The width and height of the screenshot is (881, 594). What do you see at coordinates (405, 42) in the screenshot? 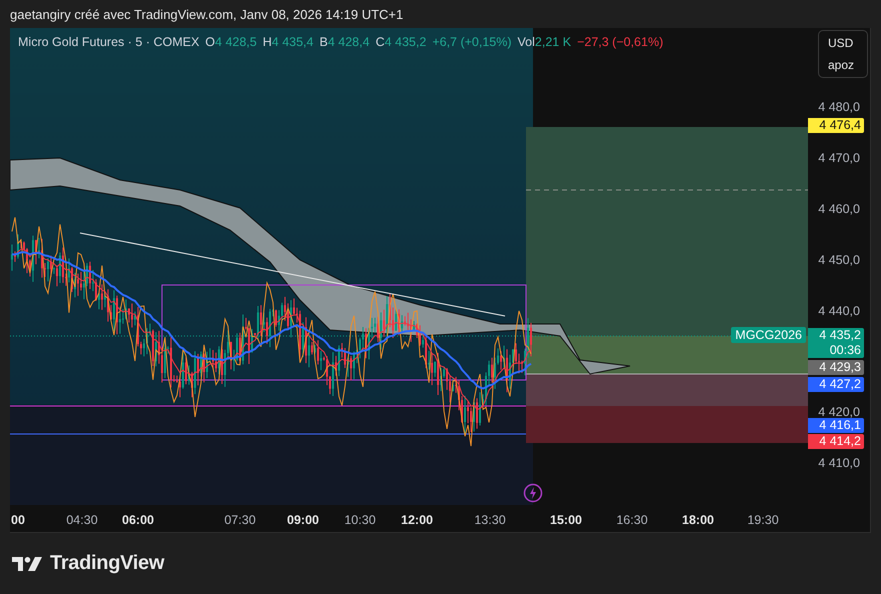
I see `ohlc-value: 4 435,2` at bounding box center [405, 42].